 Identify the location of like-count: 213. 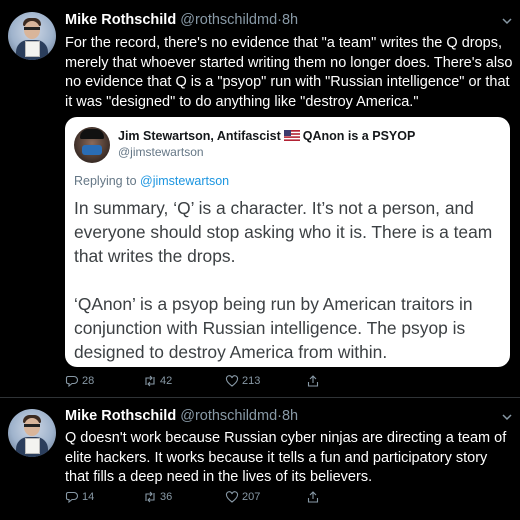
(251, 381).